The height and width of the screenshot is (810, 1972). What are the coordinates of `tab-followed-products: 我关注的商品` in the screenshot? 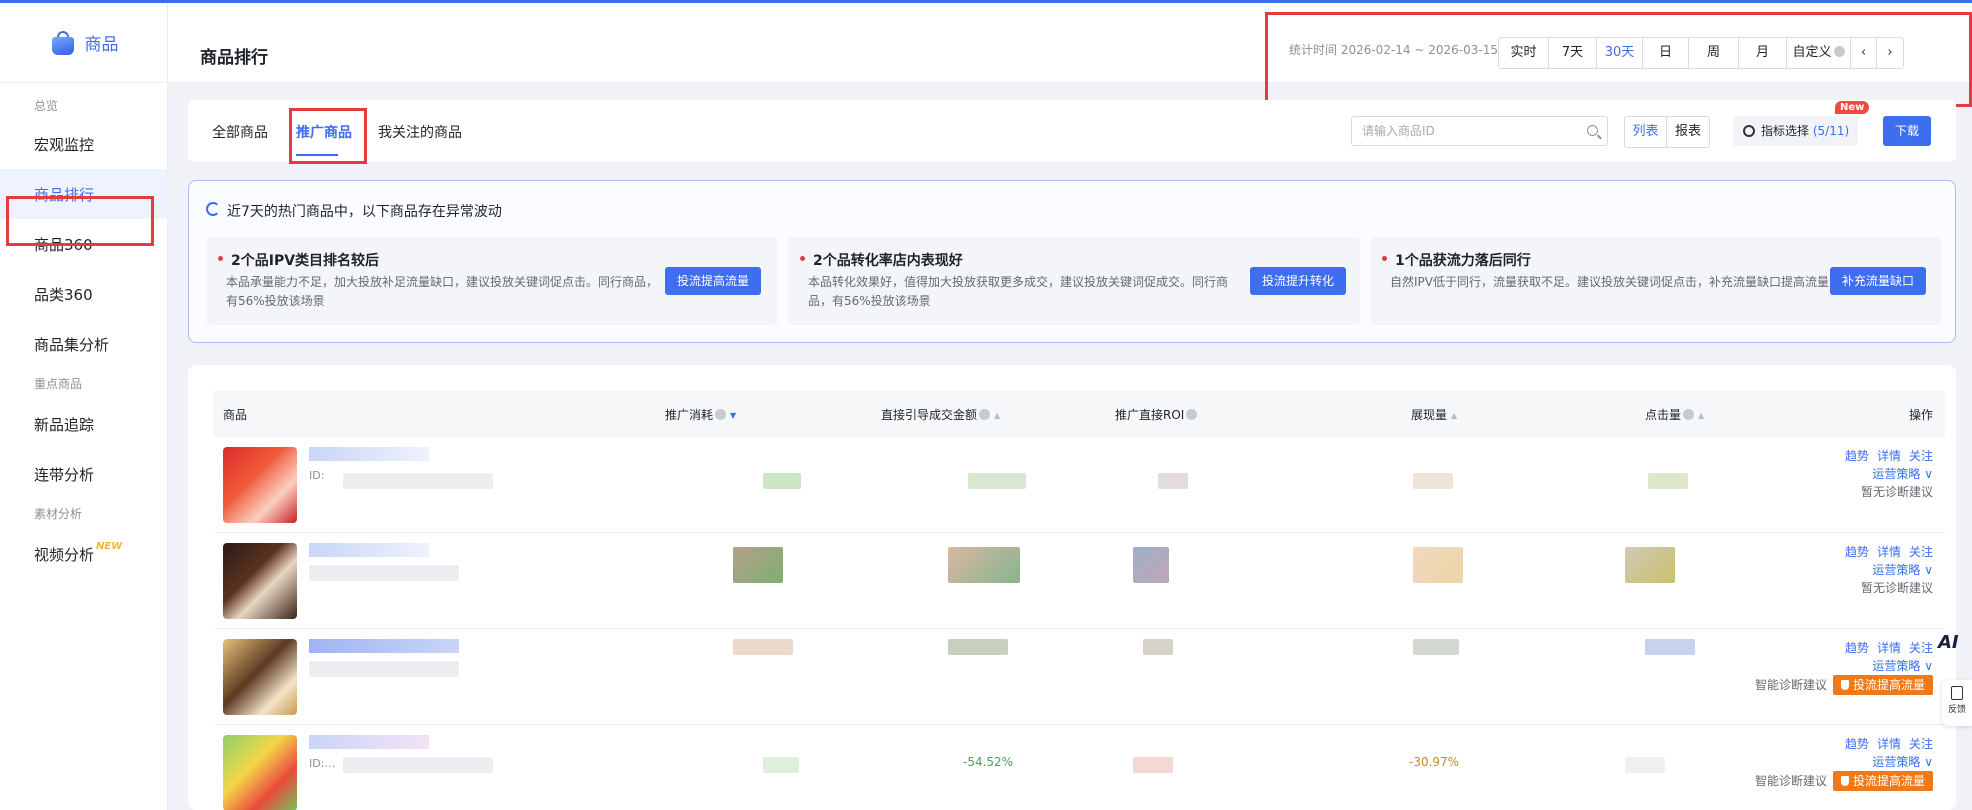 It's located at (420, 132).